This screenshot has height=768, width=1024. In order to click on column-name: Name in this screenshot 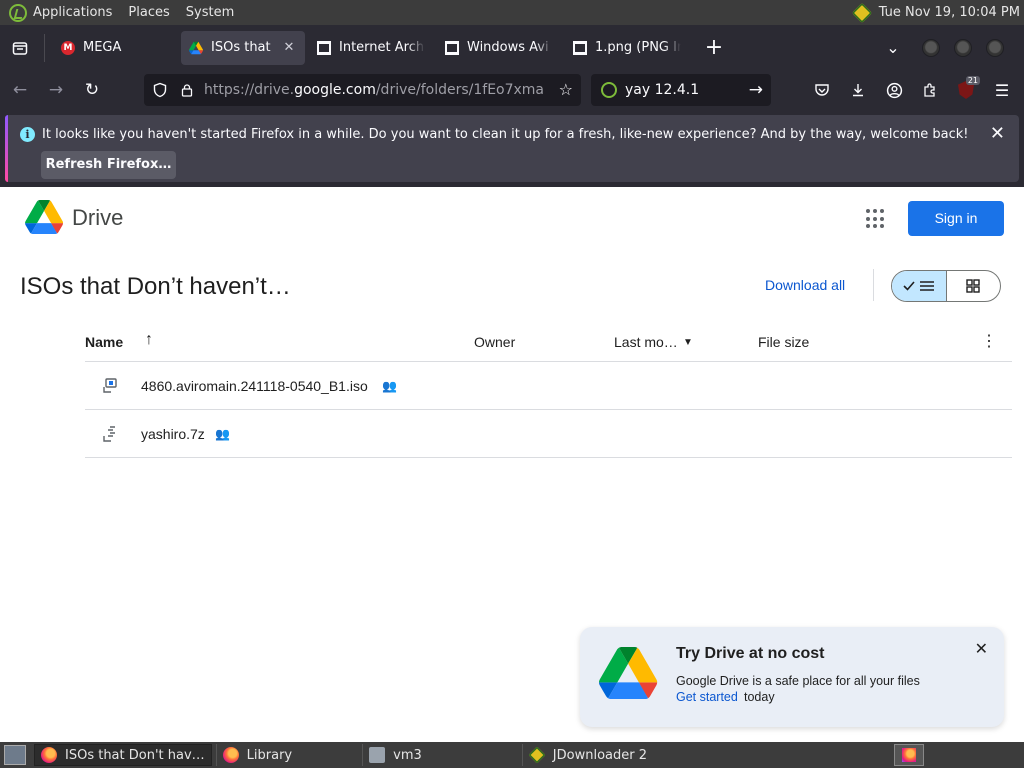, I will do `click(104, 342)`.